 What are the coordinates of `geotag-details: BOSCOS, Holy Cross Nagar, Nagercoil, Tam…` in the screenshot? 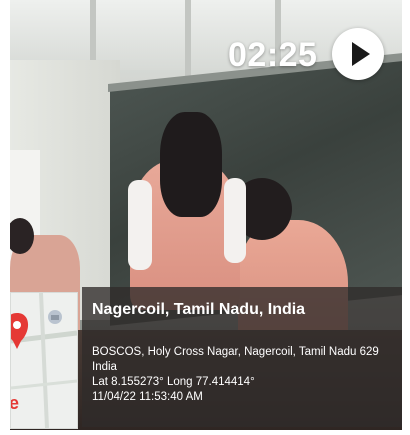 It's located at (235, 375).